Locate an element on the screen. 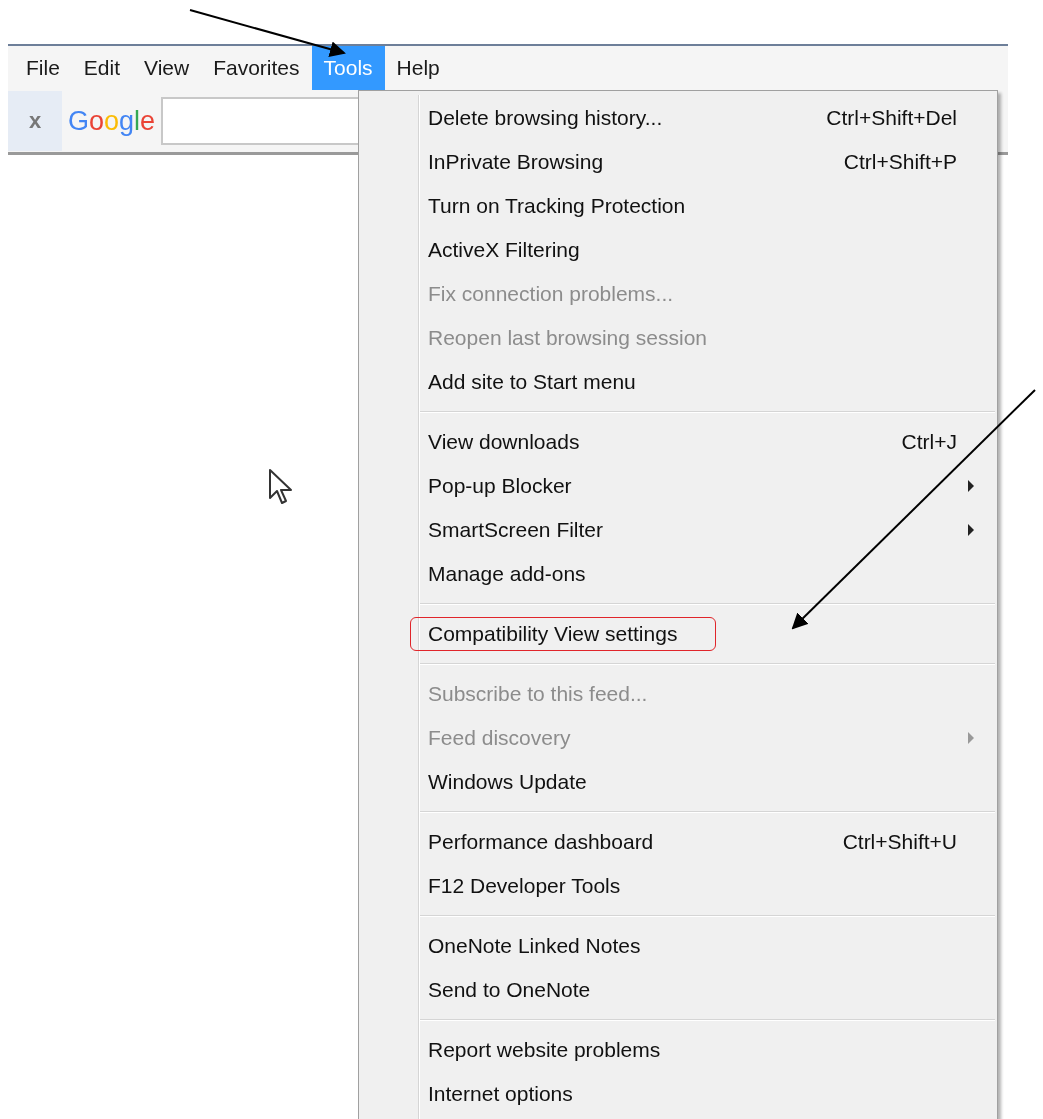 Image resolution: width=1043 pixels, height=1119 pixels. menu-item-label: Add site to Start menu is located at coordinates (532, 382).